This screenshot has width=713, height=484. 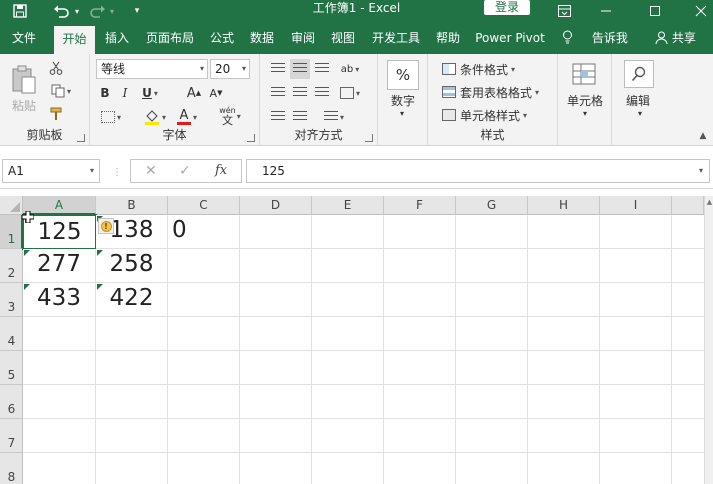 What do you see at coordinates (74, 40) in the screenshot?
I see `tab-home: 开始` at bounding box center [74, 40].